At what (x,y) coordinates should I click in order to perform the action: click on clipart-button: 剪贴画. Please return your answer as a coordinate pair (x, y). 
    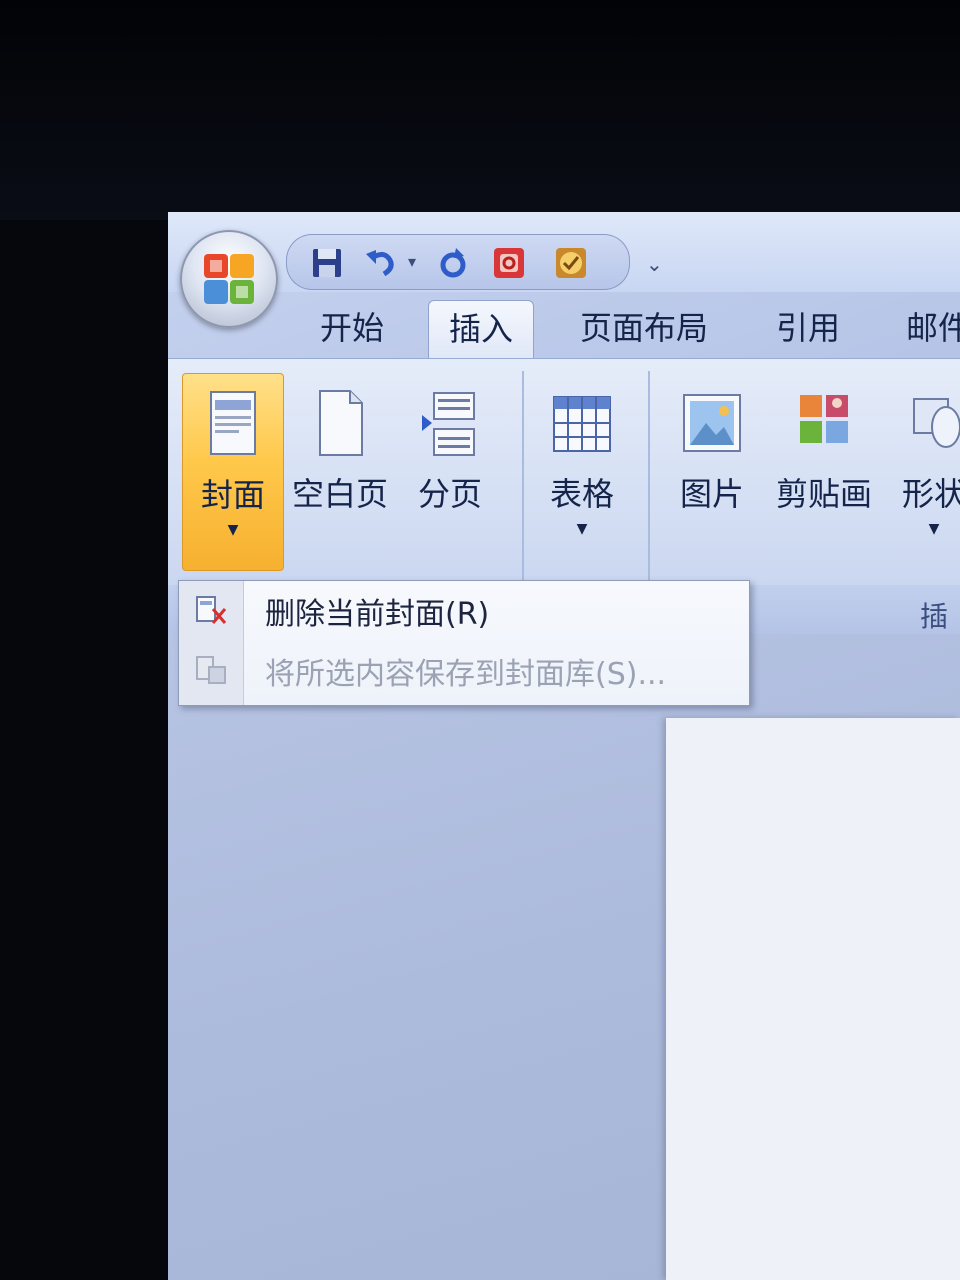
    Looking at the image, I should click on (824, 468).